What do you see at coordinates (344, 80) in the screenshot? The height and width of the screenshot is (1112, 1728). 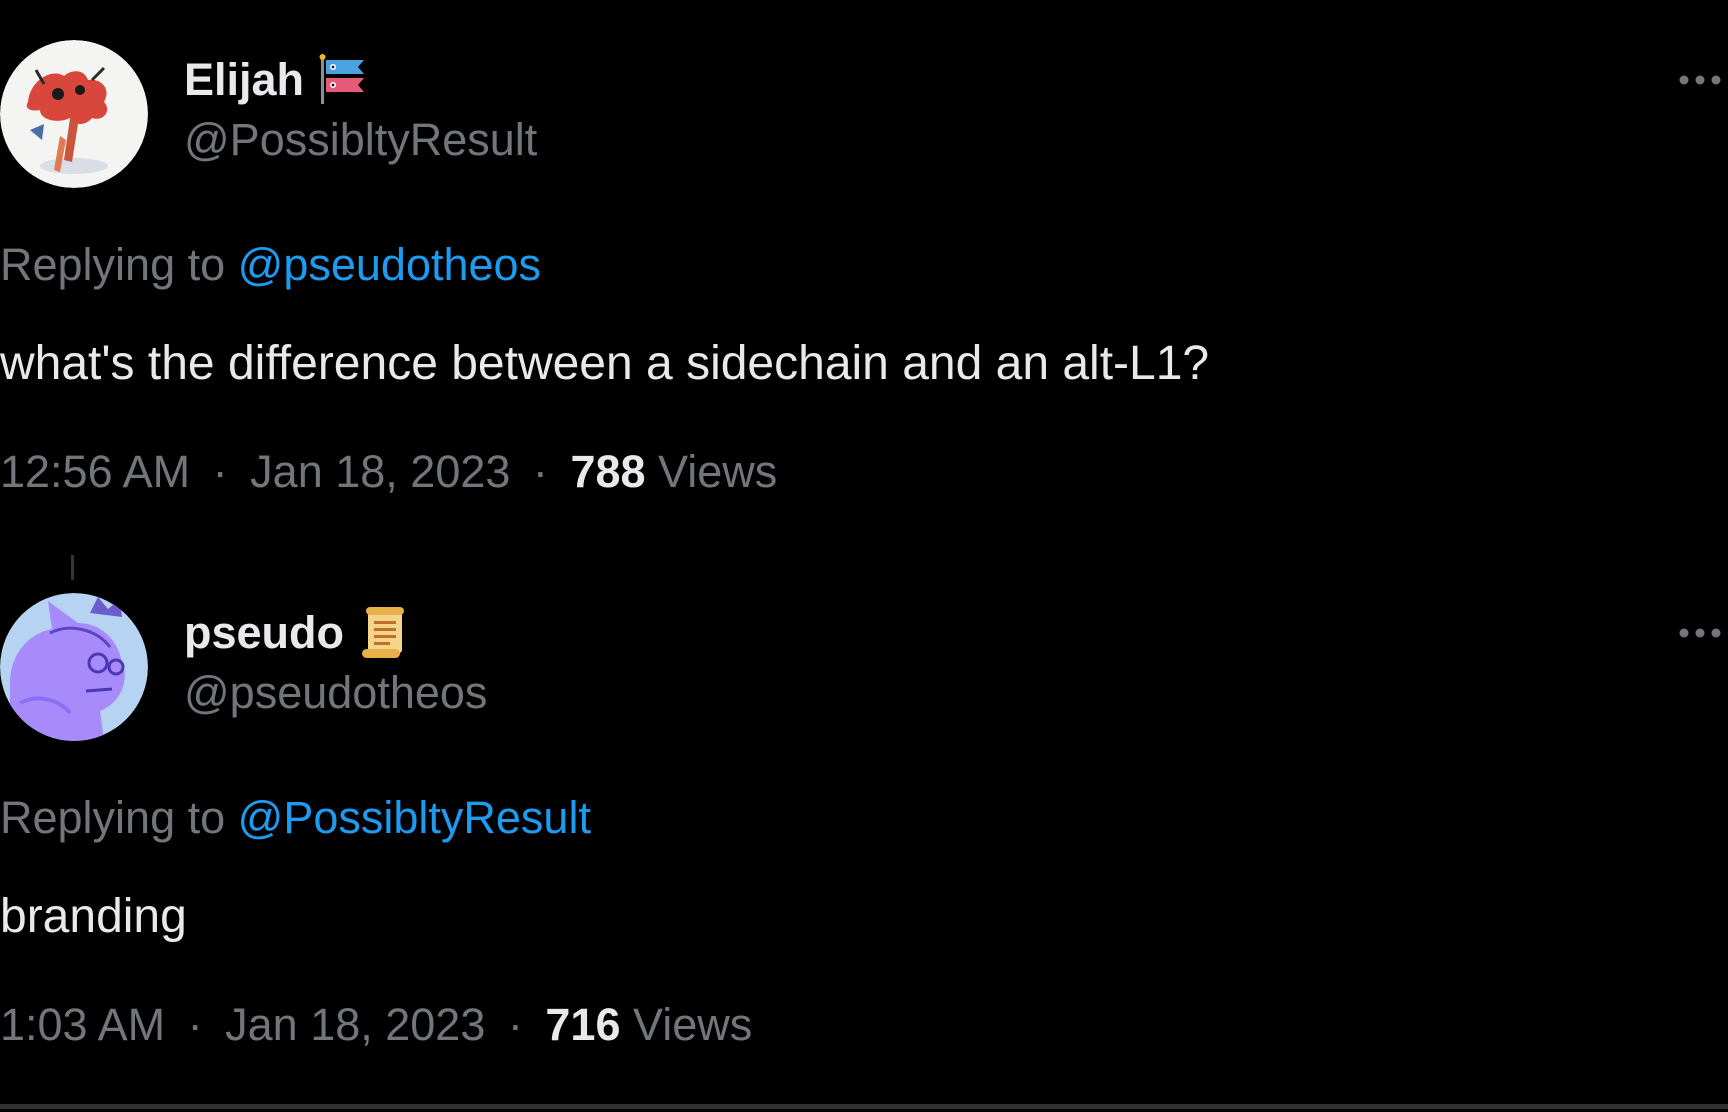 I see `carp-streamer-icon` at bounding box center [344, 80].